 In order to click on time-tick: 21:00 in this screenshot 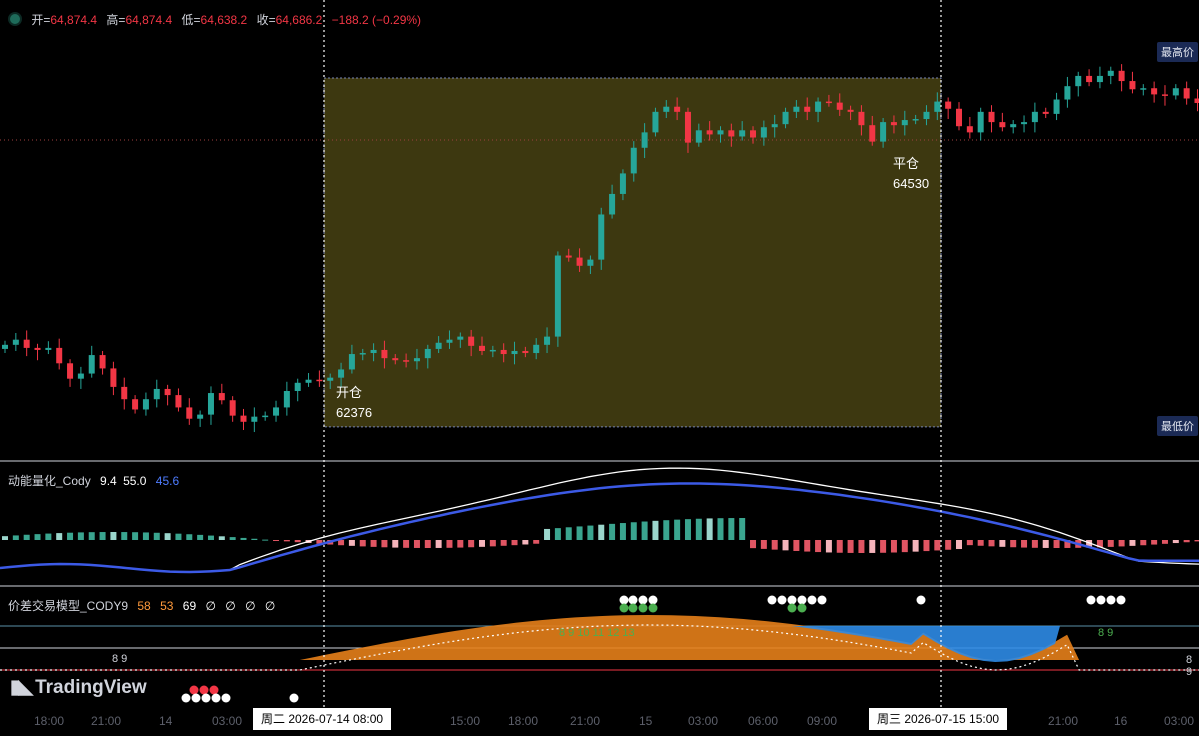, I will do `click(585, 721)`.